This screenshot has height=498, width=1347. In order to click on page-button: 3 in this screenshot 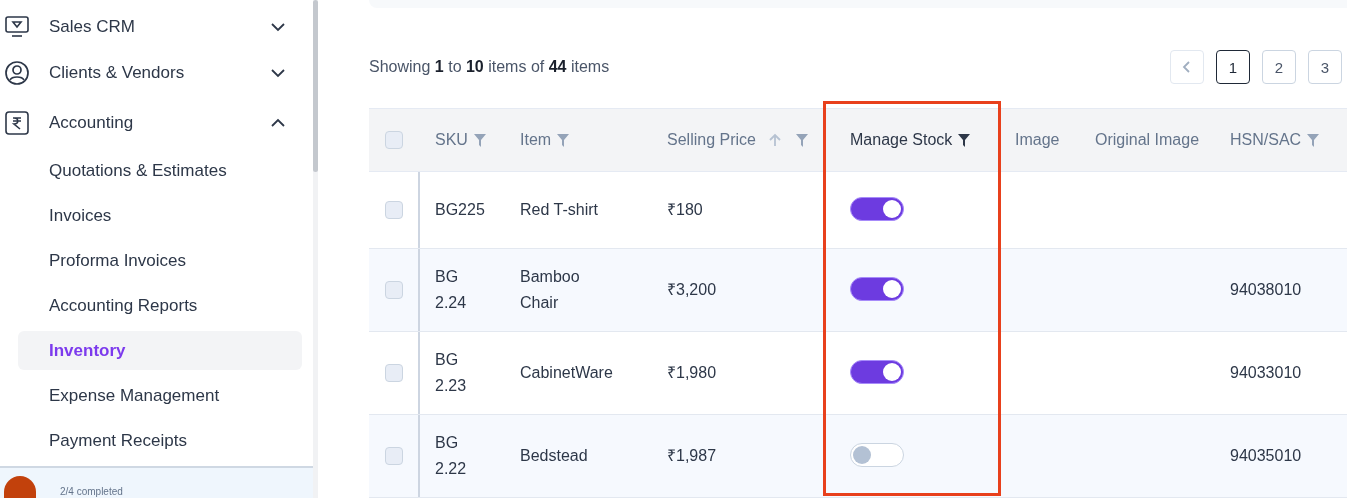, I will do `click(1325, 67)`.